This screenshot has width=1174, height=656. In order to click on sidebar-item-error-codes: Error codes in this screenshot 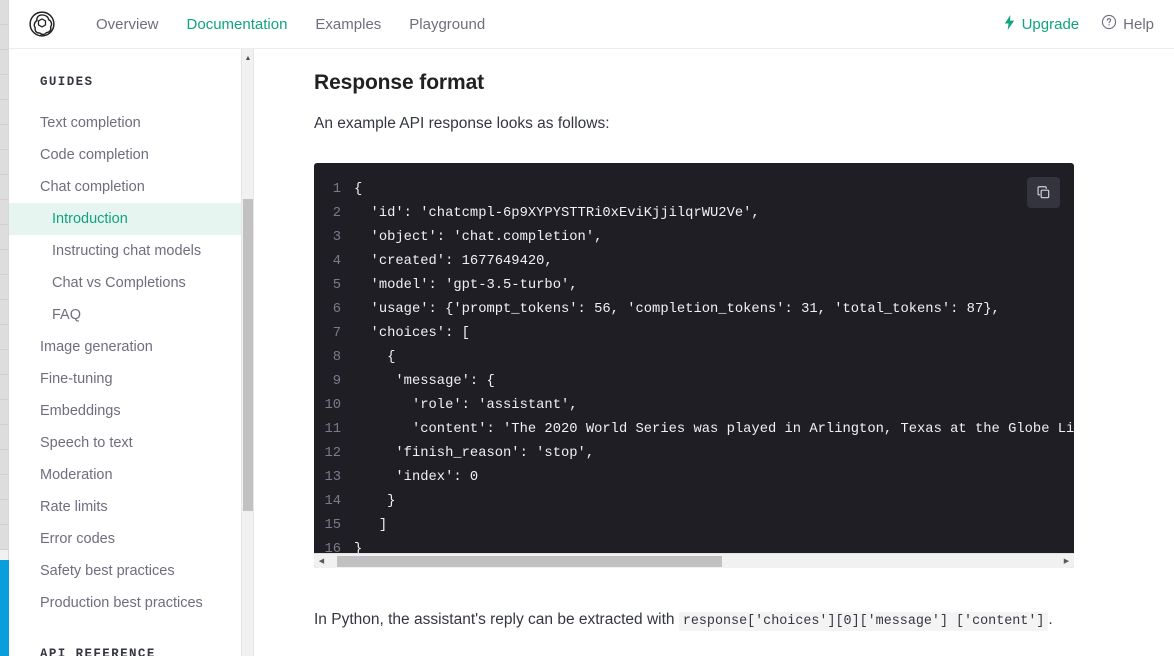, I will do `click(125, 539)`.